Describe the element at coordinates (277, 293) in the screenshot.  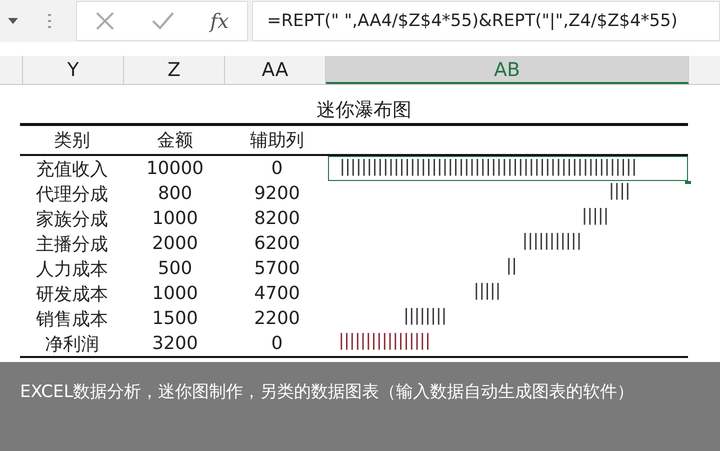
I see `table-cell-text: 4700` at that location.